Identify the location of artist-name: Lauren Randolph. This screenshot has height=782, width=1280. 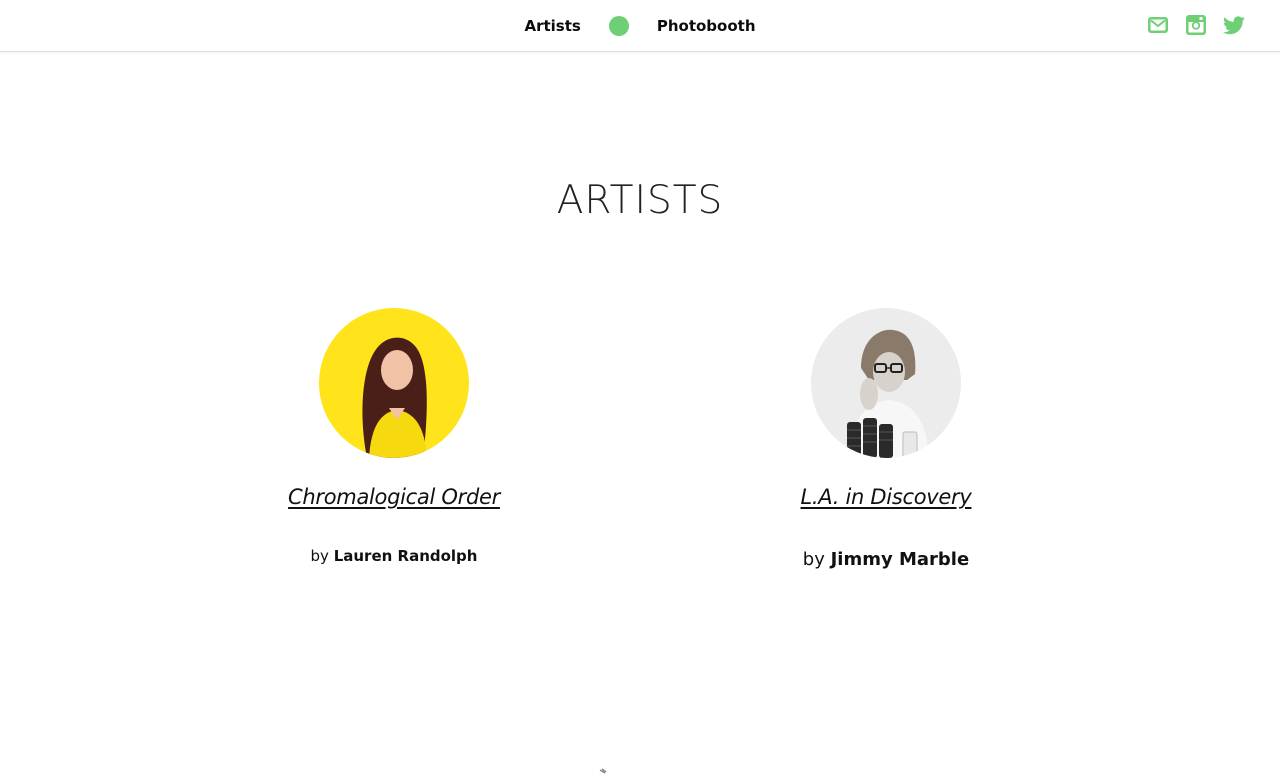
(405, 556).